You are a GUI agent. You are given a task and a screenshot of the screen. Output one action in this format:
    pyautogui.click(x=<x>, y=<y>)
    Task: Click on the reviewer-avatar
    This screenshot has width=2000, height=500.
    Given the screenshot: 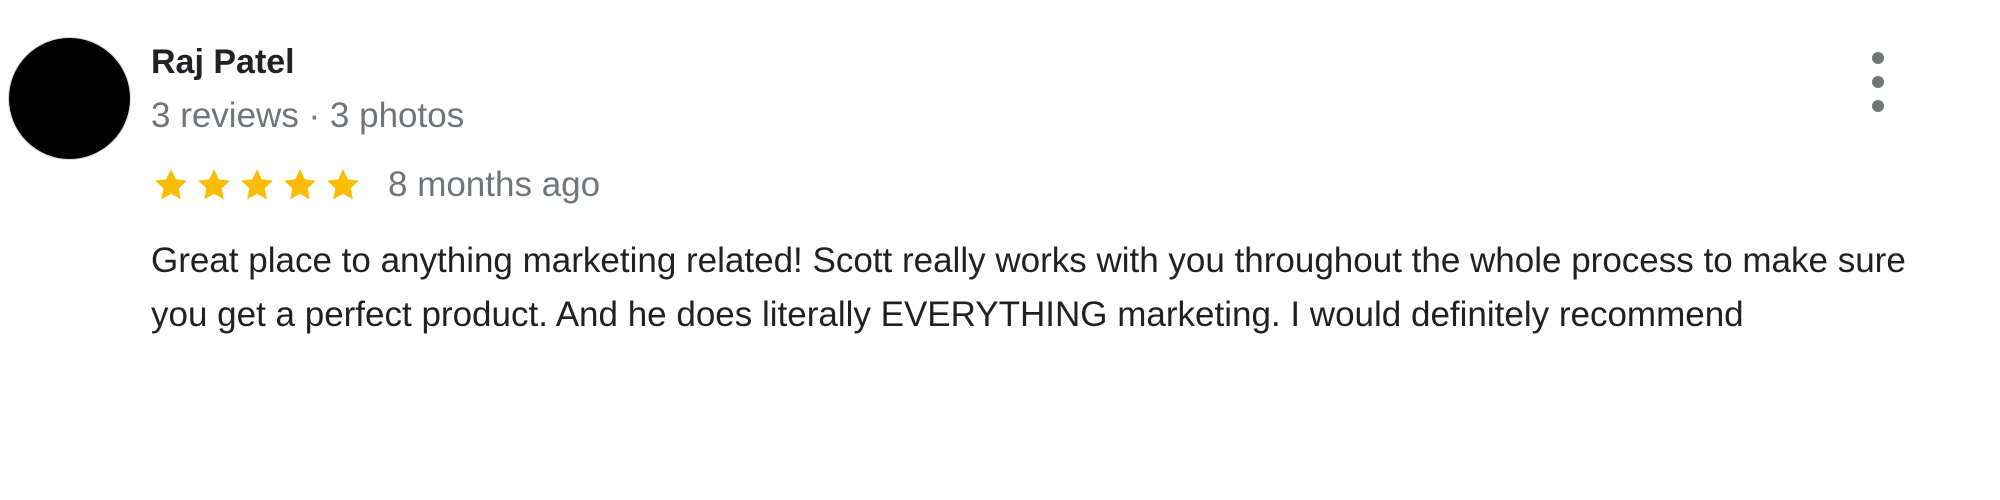 What is the action you would take?
    pyautogui.click(x=69, y=98)
    